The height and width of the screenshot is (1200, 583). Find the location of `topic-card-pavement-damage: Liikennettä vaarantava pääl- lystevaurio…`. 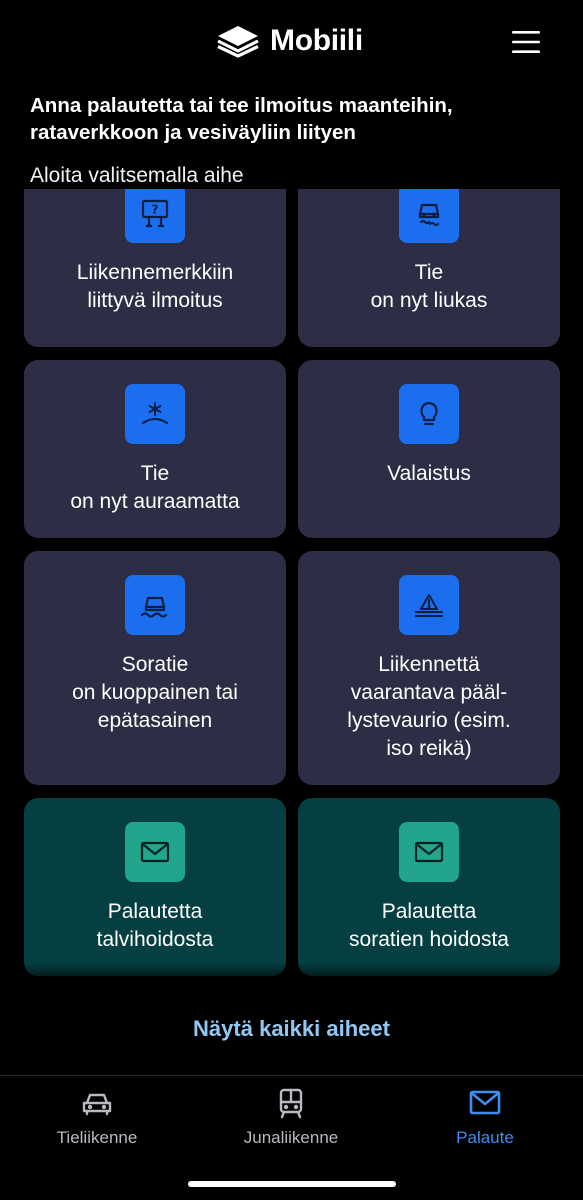

topic-card-pavement-damage: Liikennettä vaarantava pääl- lystevaurio… is located at coordinates (429, 668).